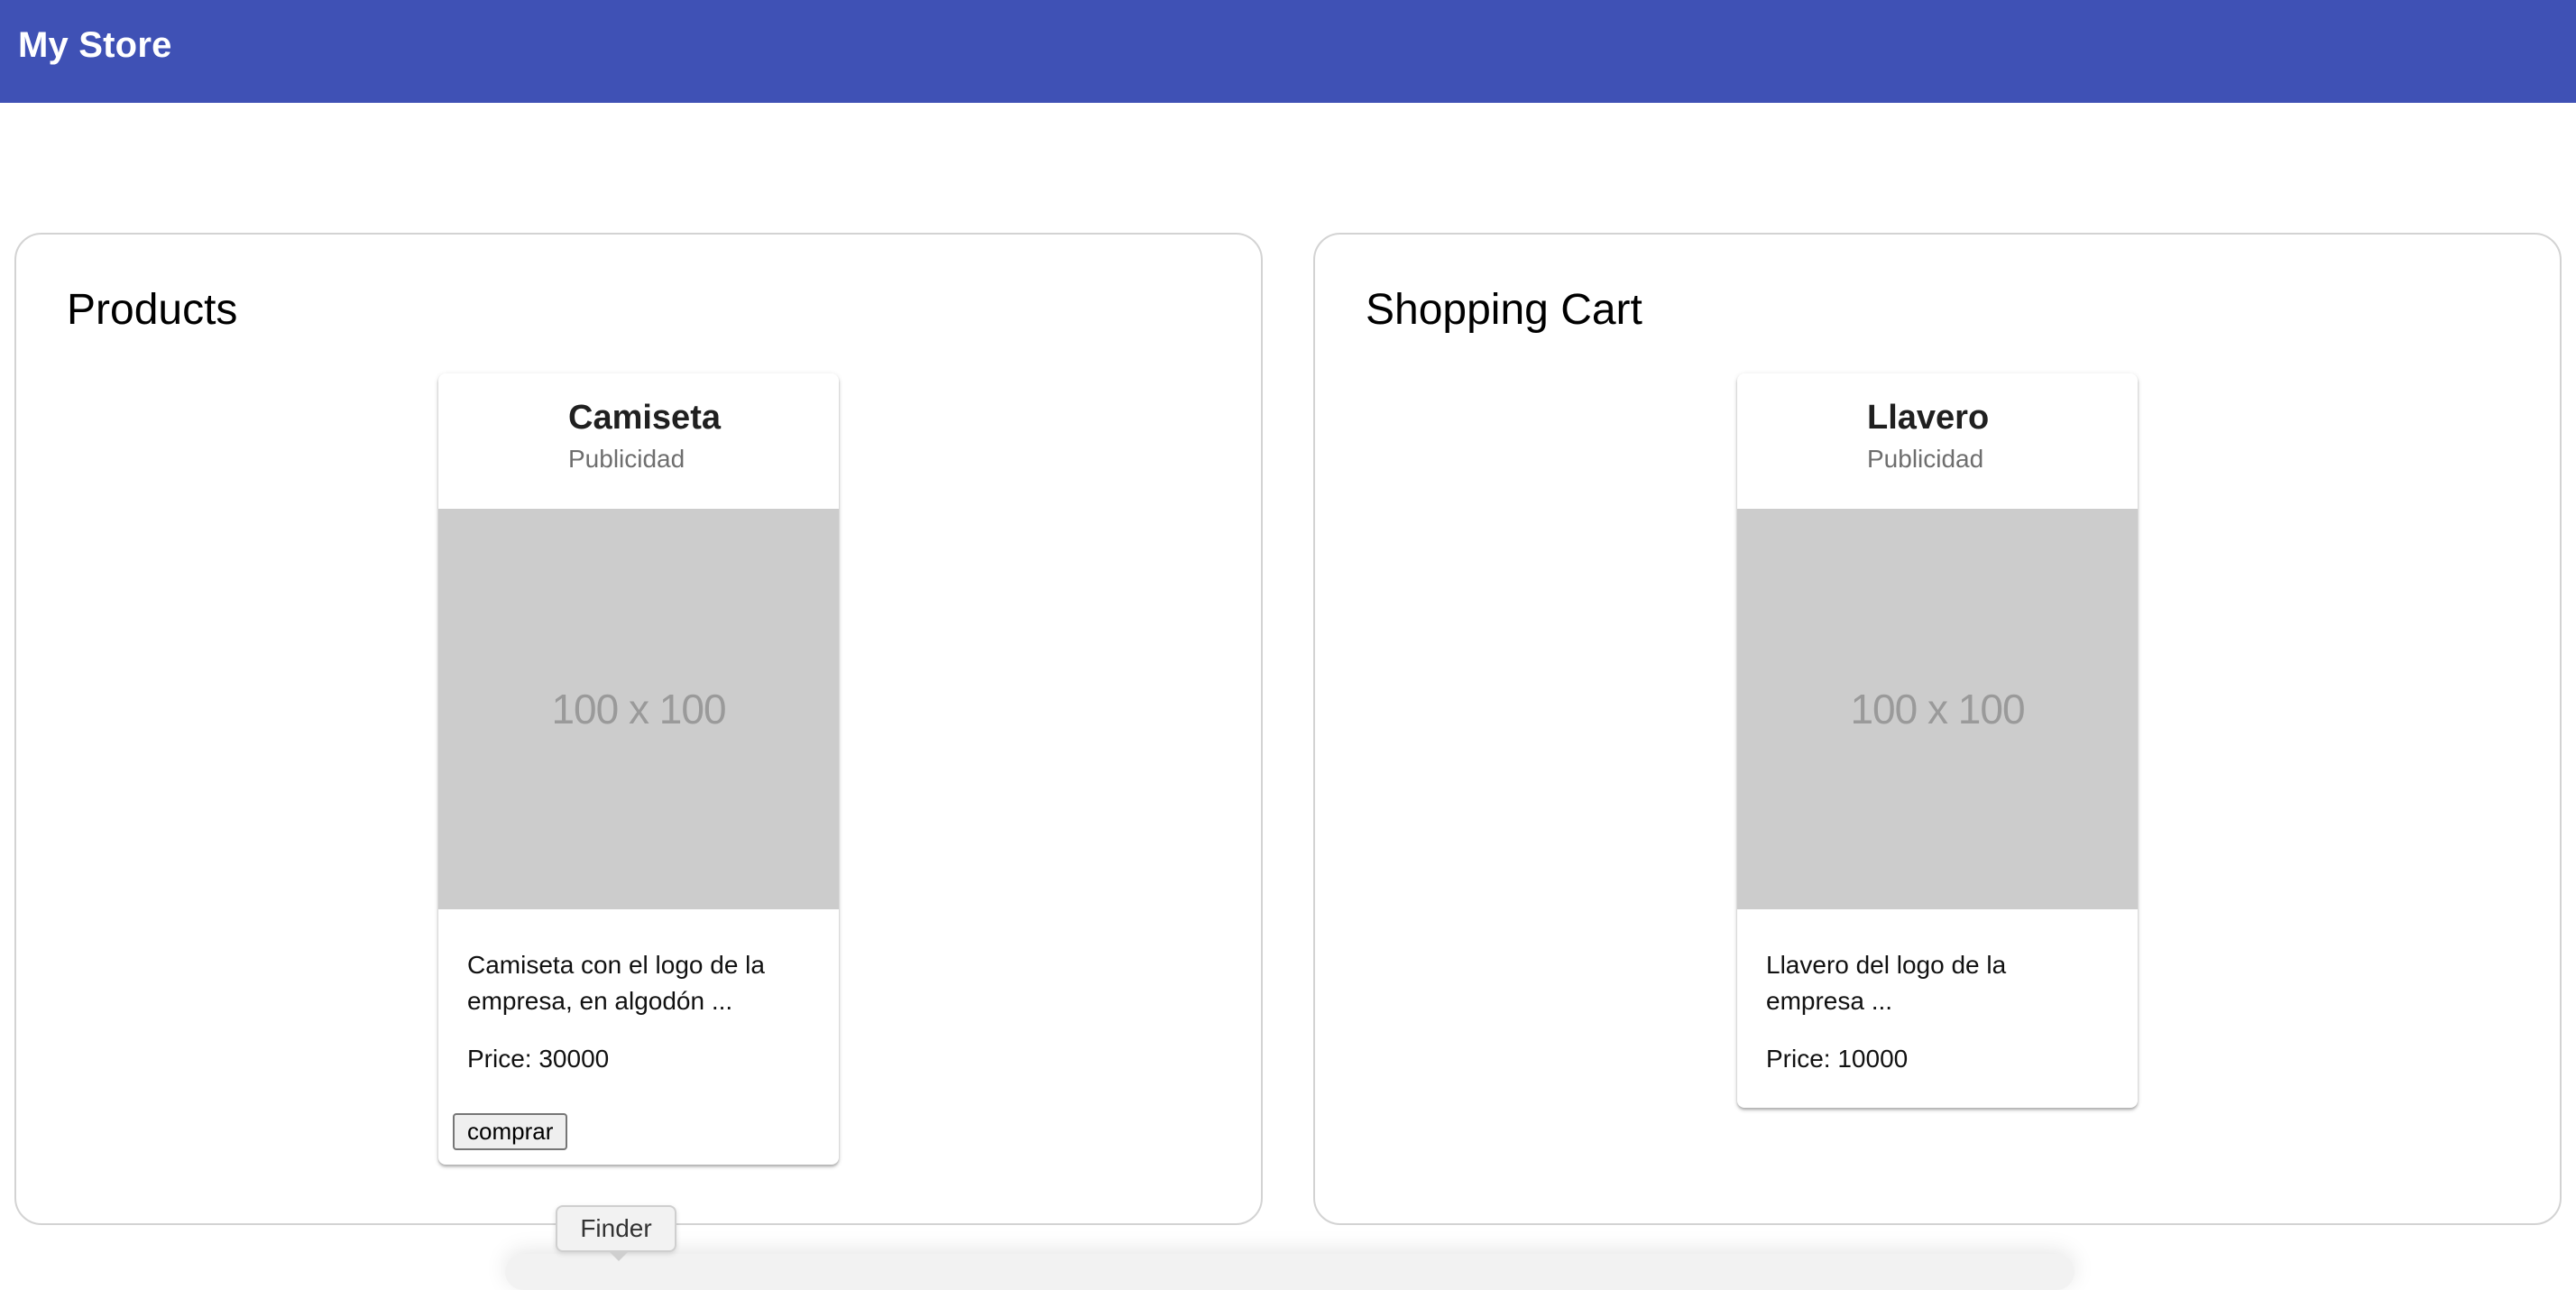 This screenshot has width=2576, height=1290. I want to click on cart-item-image: 100 x 100, so click(1937, 709).